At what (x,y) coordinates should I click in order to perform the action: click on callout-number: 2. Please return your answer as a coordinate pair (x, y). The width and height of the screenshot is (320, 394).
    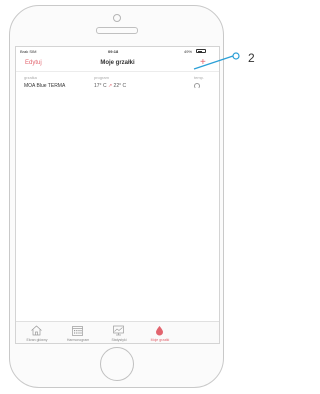
    Looking at the image, I should click on (251, 58).